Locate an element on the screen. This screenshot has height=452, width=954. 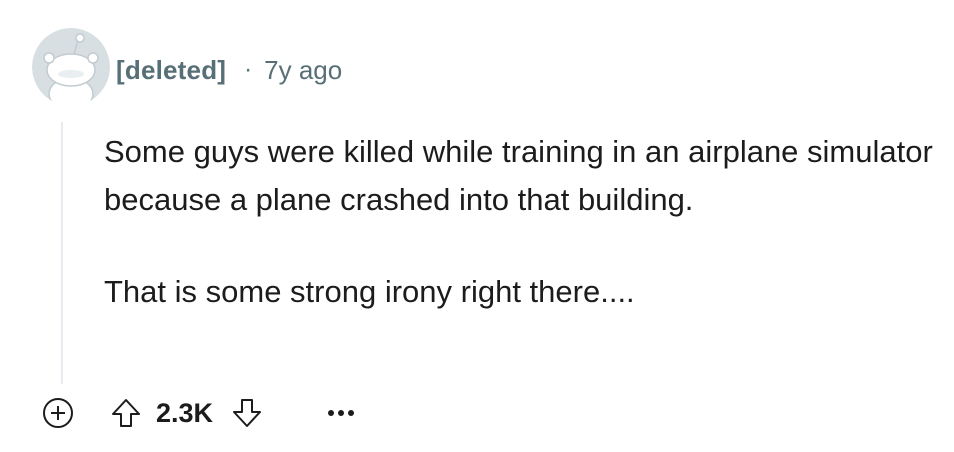
vote-controls: 2.3K is located at coordinates (186, 413).